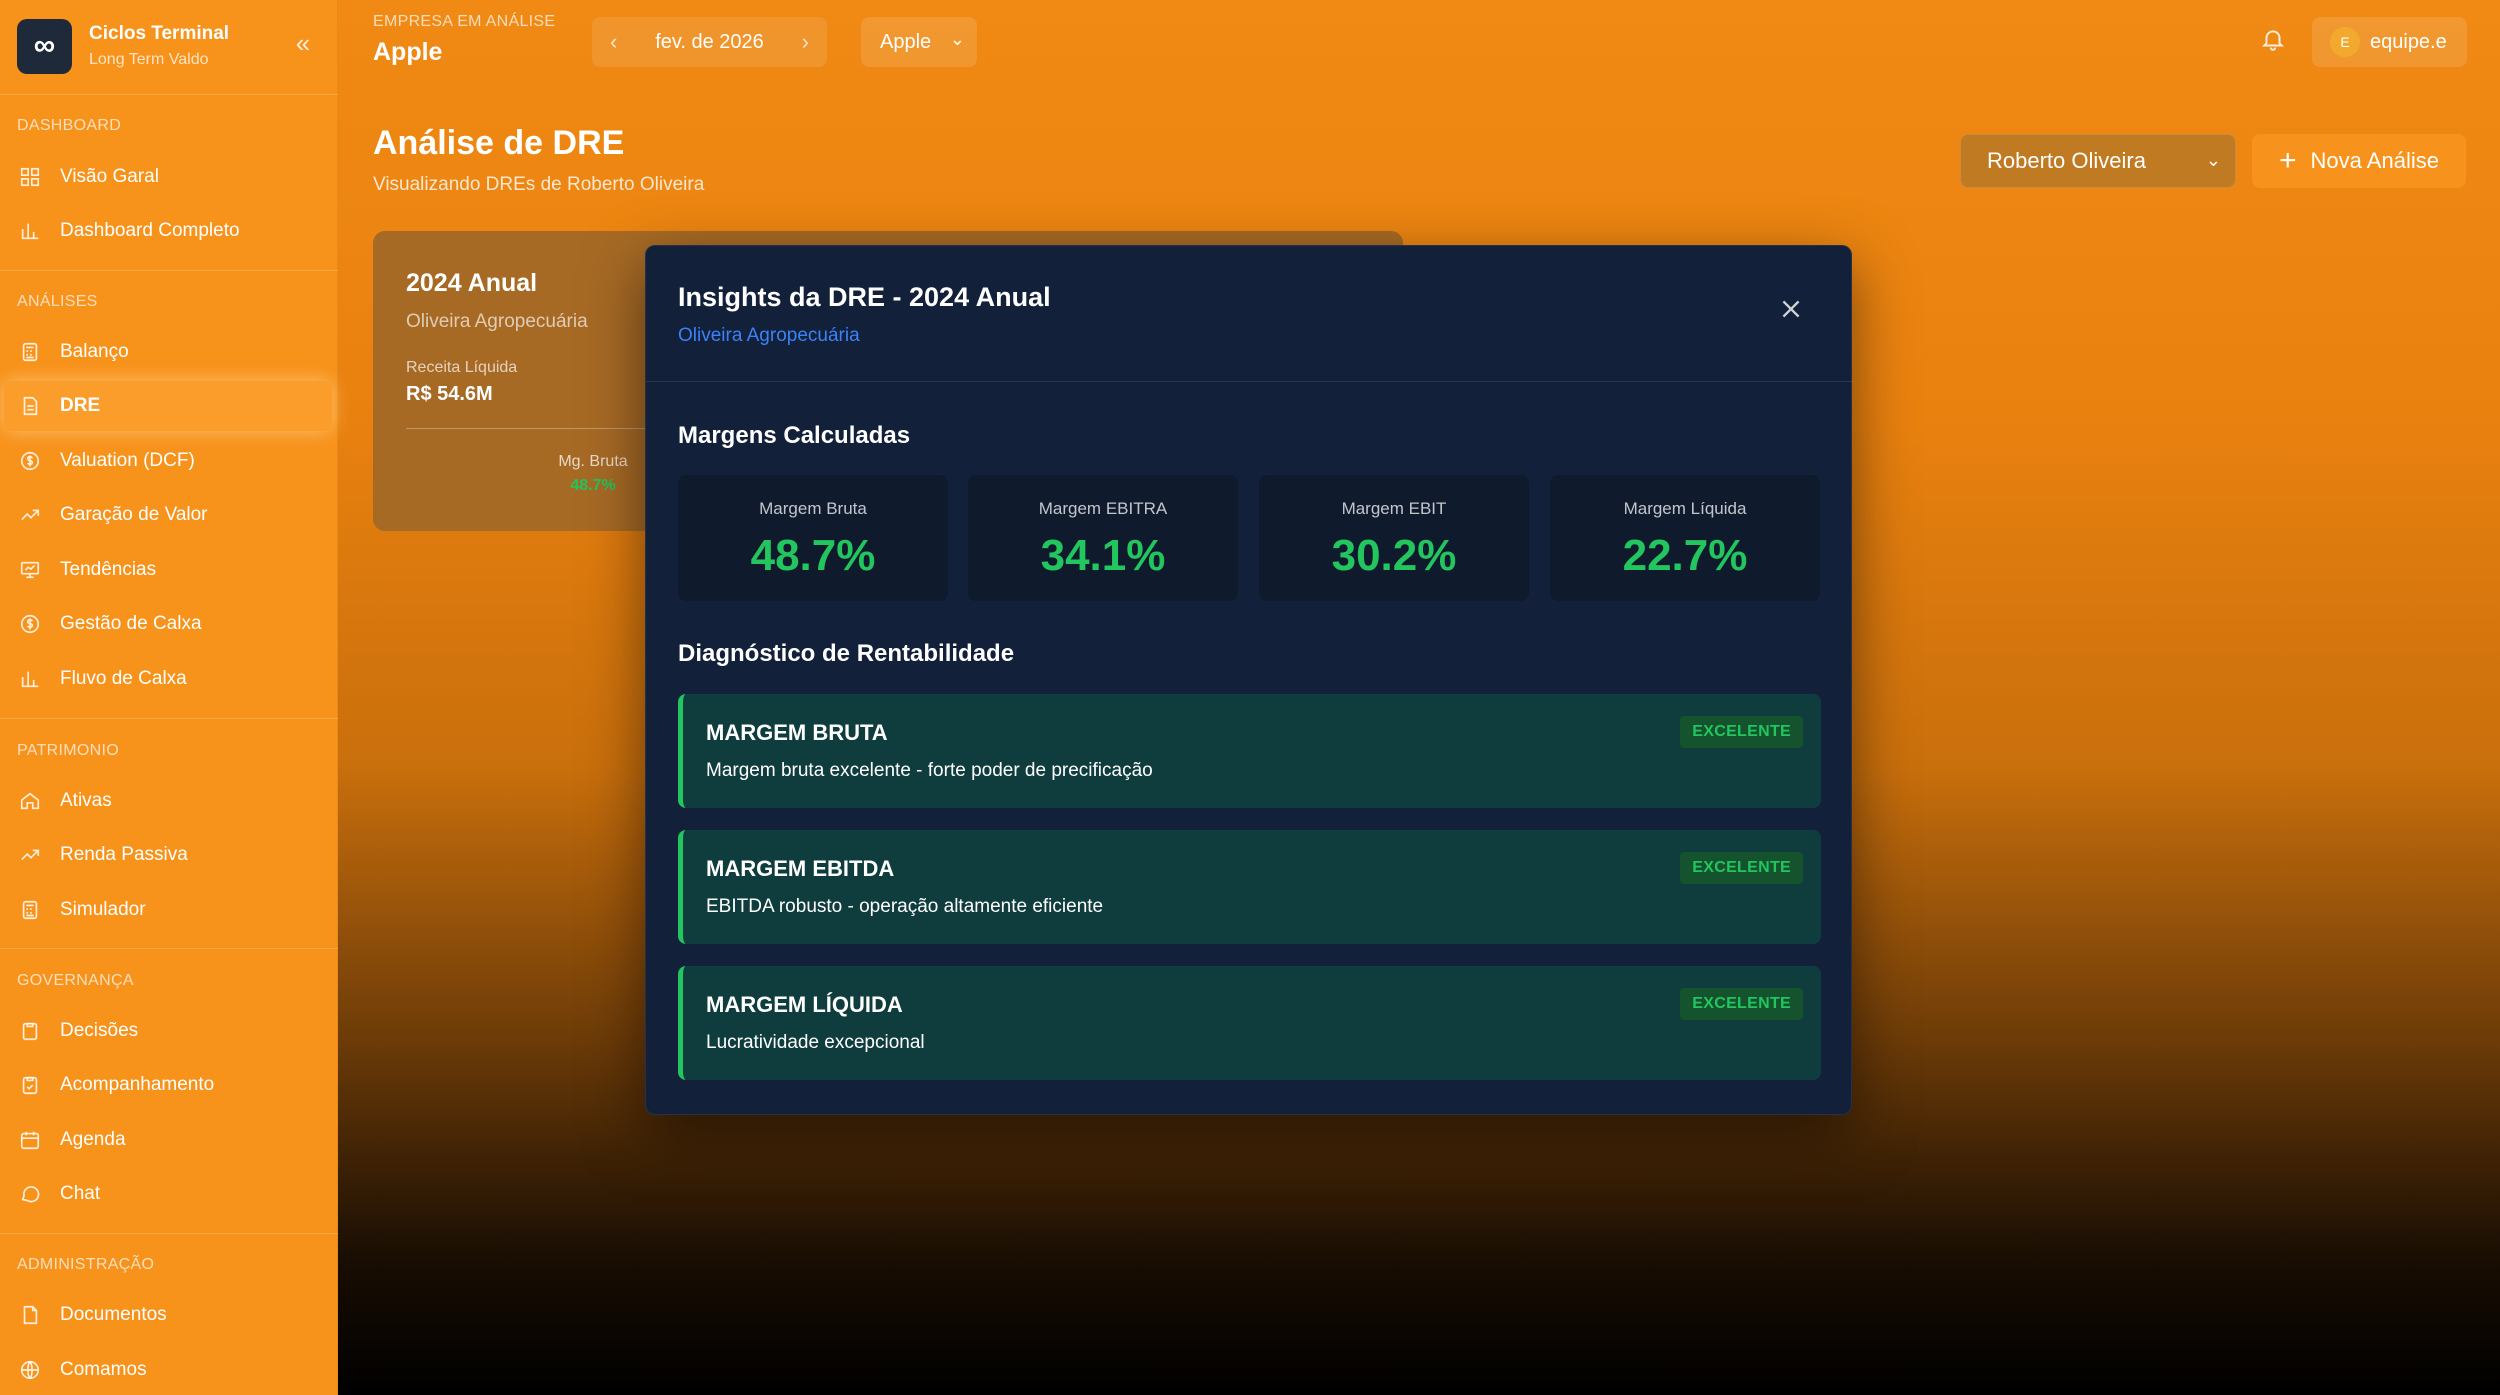 Image resolution: width=2500 pixels, height=1395 pixels. I want to click on metric-label: Margem EBITRA, so click(1103, 508).